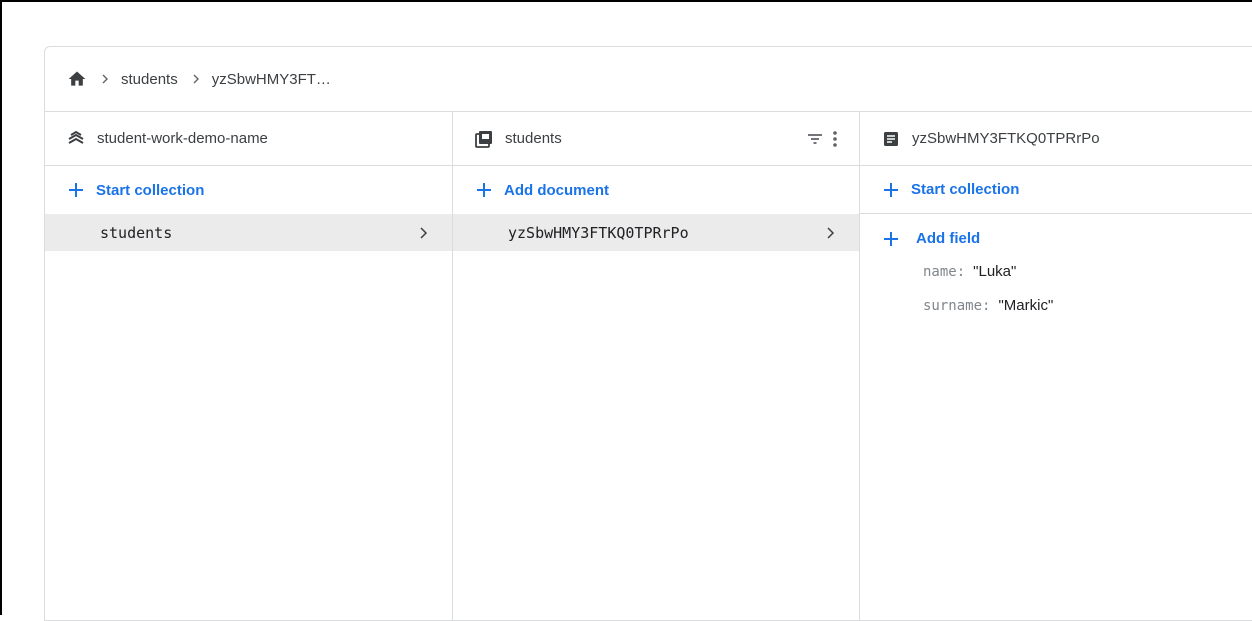  I want to click on filter-icon, so click(815, 139).